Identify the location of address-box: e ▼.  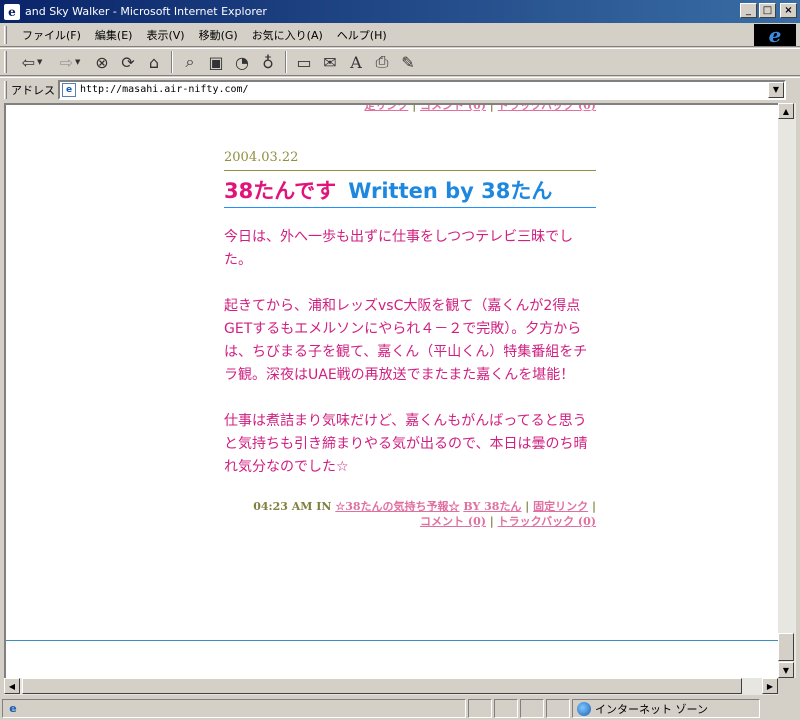
(422, 89).